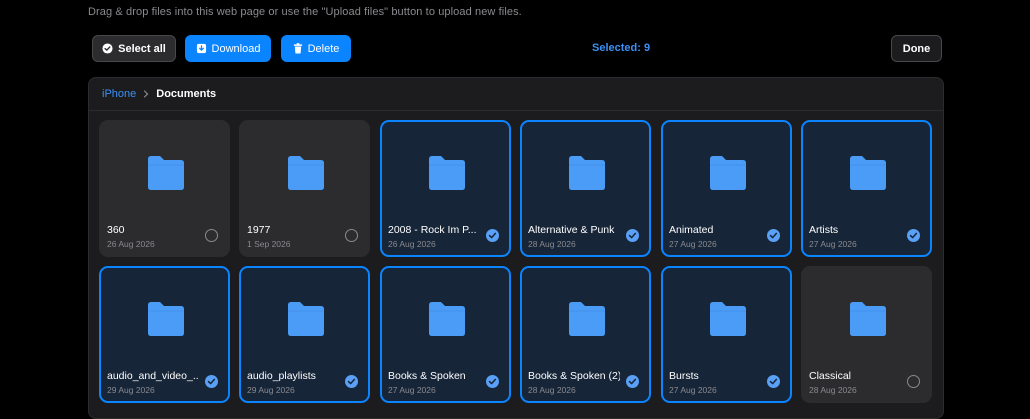 The height and width of the screenshot is (419, 1030). I want to click on delete-button: Delete, so click(316, 48).